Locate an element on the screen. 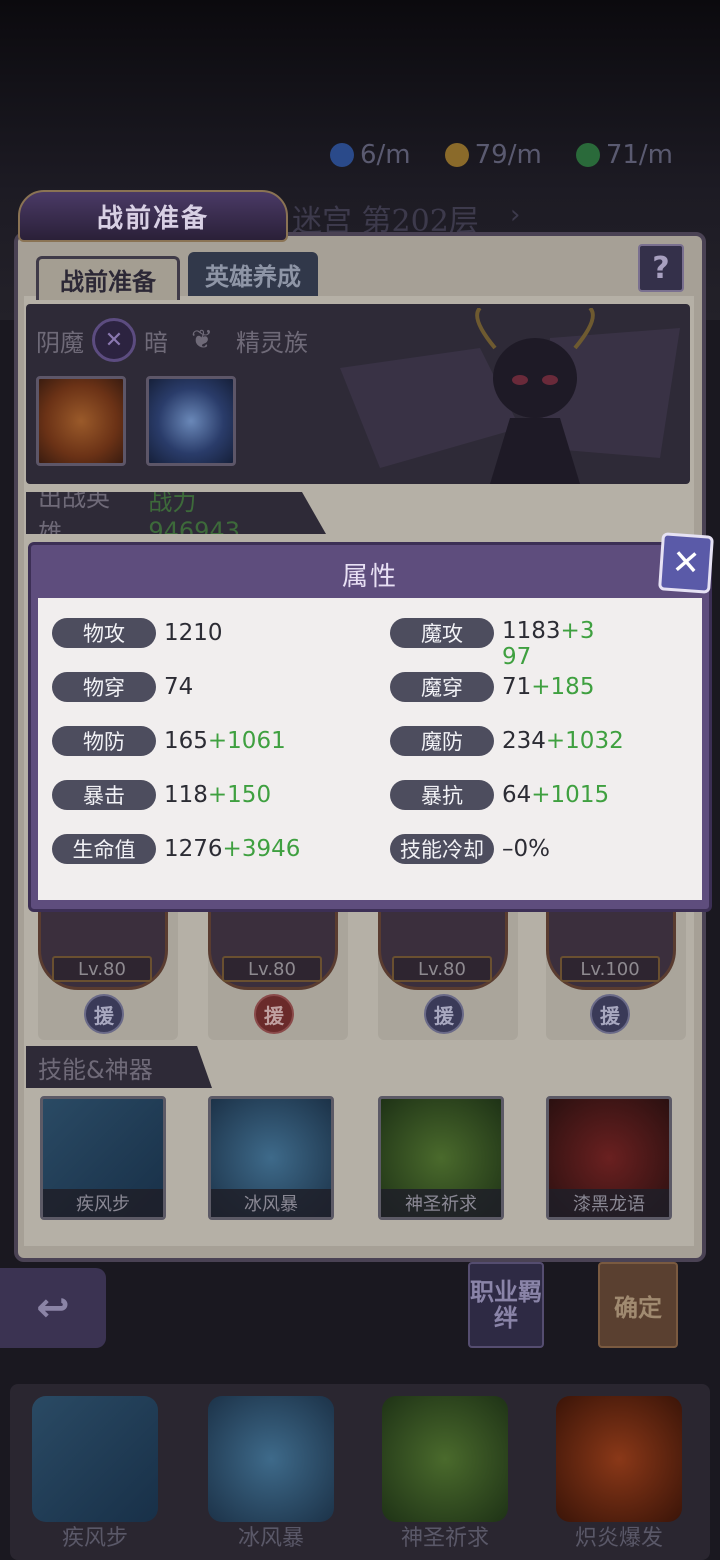  attr-value-mag-def: 234+1032 is located at coordinates (563, 741).